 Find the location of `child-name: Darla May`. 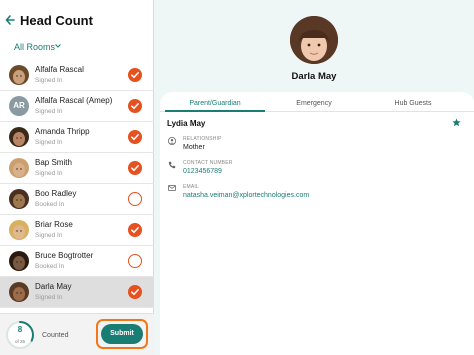

child-name: Darla May is located at coordinates (53, 286).